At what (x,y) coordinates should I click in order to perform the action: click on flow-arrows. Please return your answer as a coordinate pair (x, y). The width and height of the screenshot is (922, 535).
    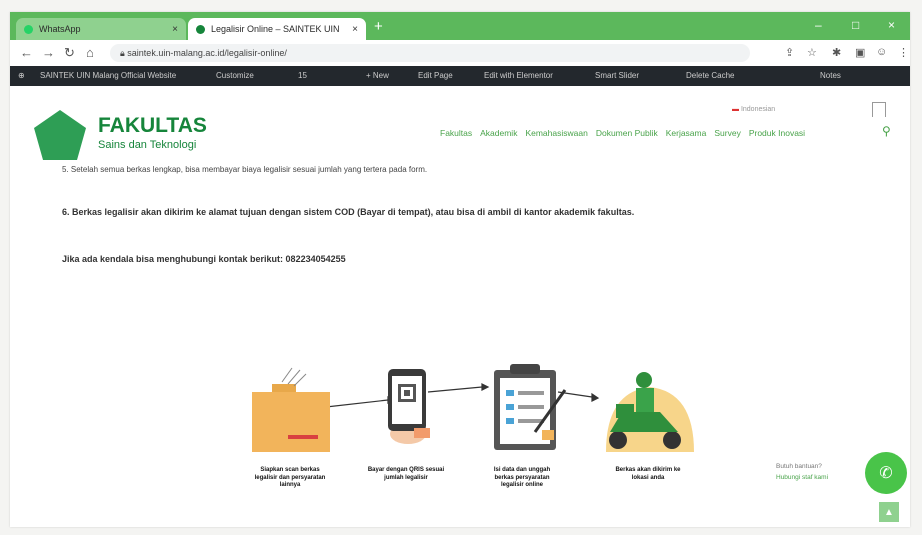
    Looking at the image, I should click on (462, 395).